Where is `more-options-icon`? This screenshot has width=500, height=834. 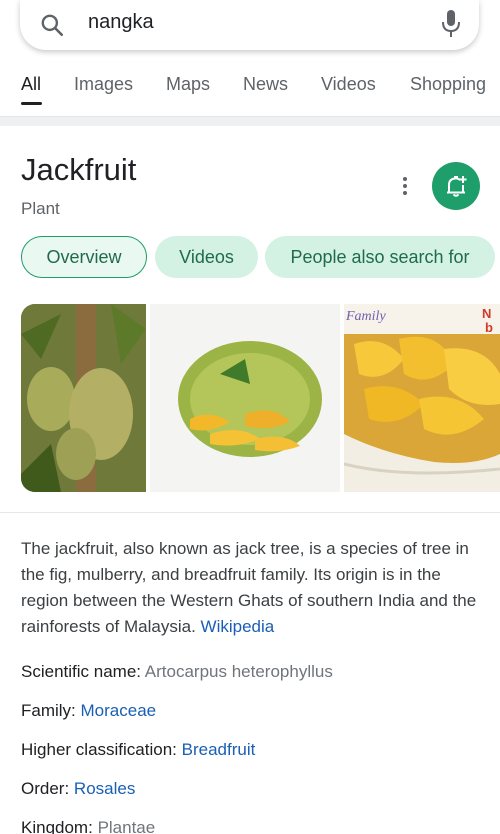
more-options-icon is located at coordinates (405, 186).